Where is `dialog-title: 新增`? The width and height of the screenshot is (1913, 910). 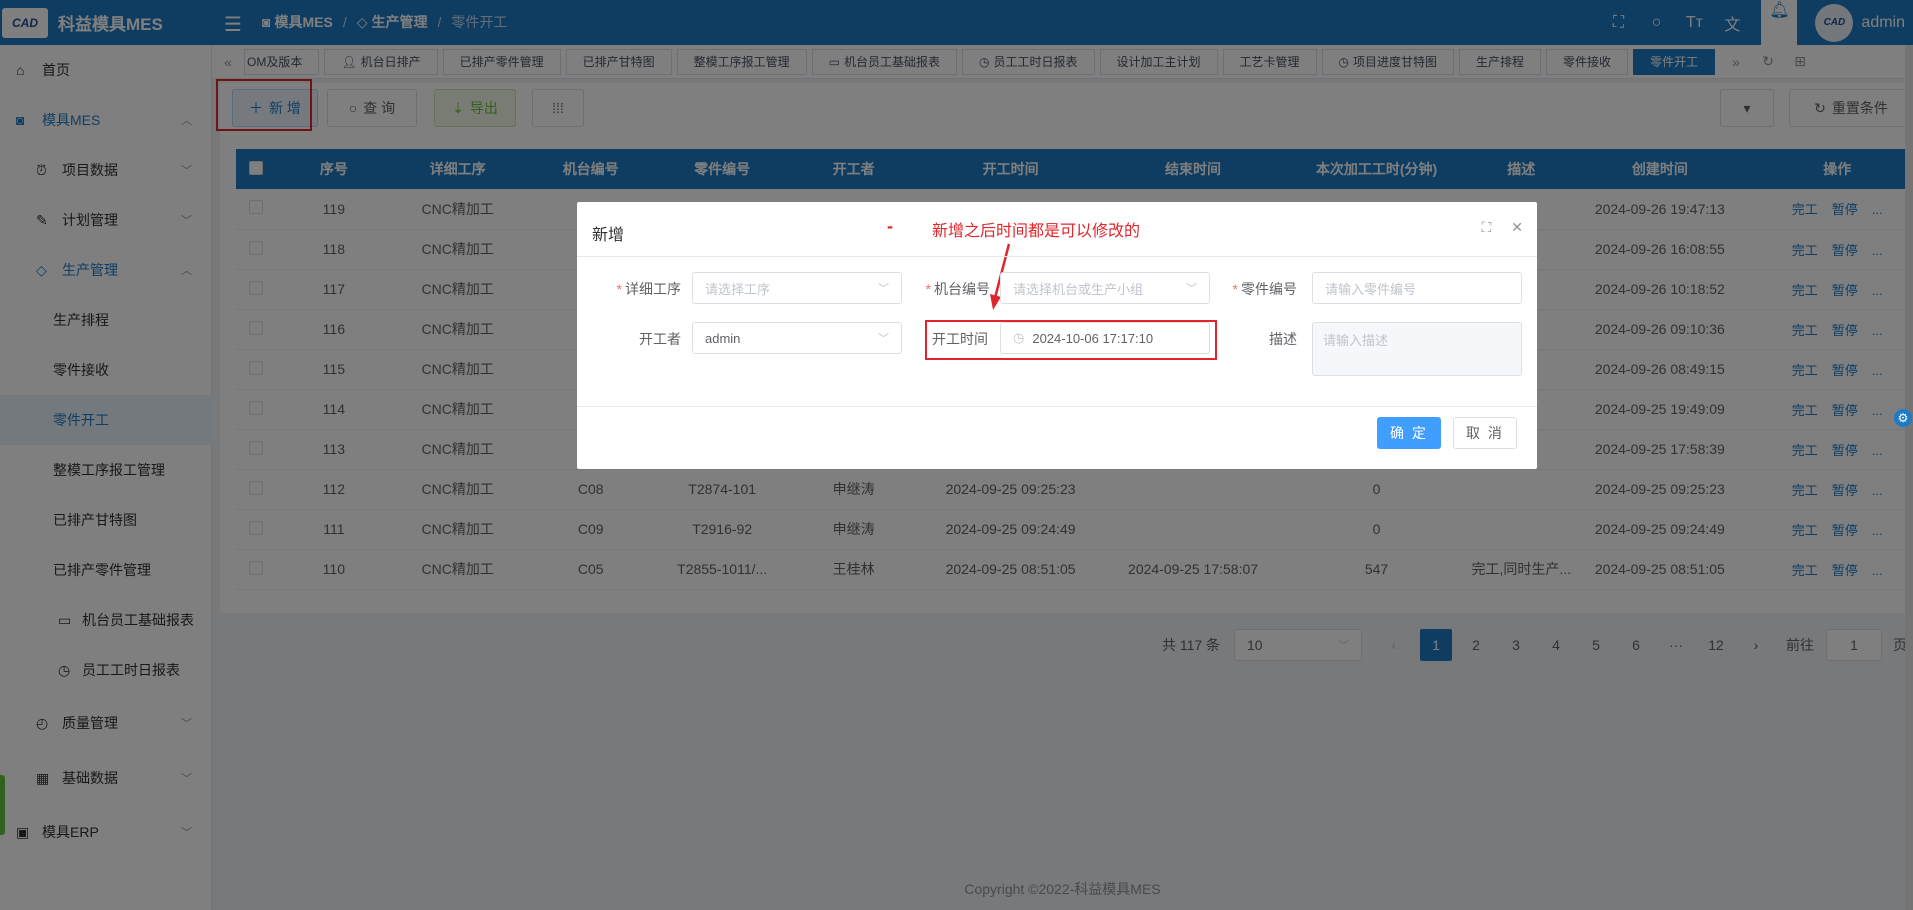
dialog-title: 新增 is located at coordinates (608, 235).